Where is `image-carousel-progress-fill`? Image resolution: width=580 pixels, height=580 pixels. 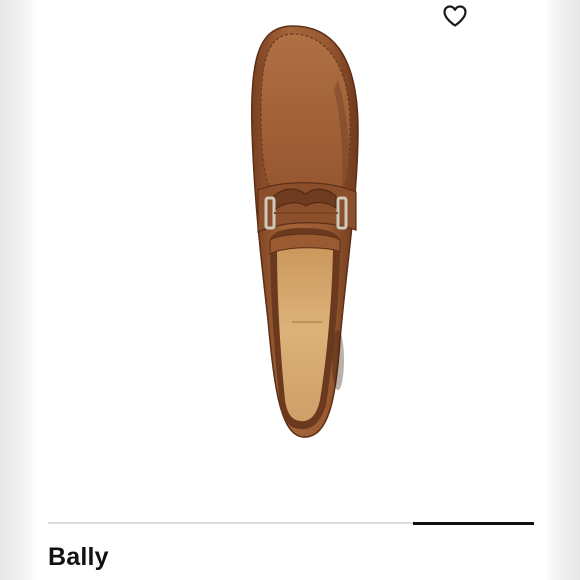
image-carousel-progress-fill is located at coordinates (473, 523).